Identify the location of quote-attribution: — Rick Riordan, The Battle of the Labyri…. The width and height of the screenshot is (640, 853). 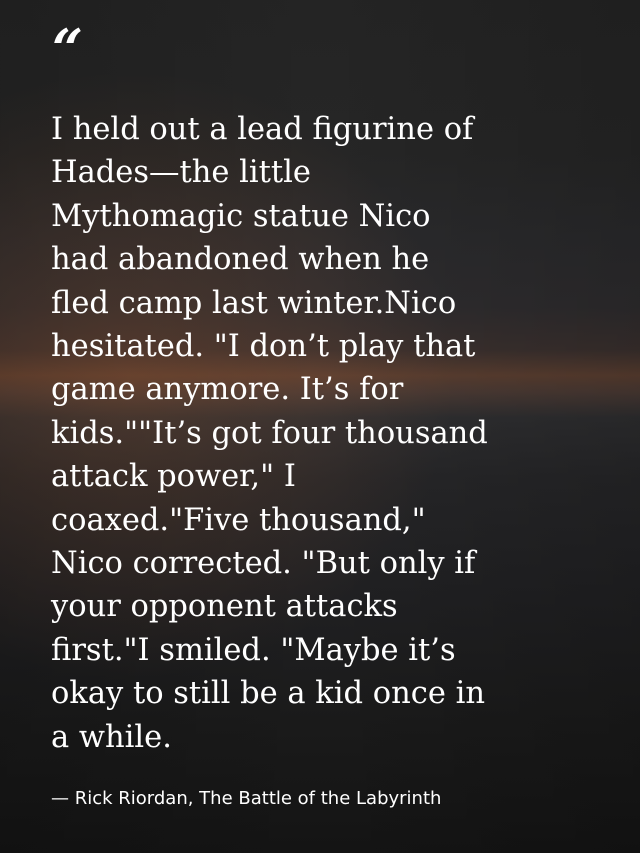
(246, 798).